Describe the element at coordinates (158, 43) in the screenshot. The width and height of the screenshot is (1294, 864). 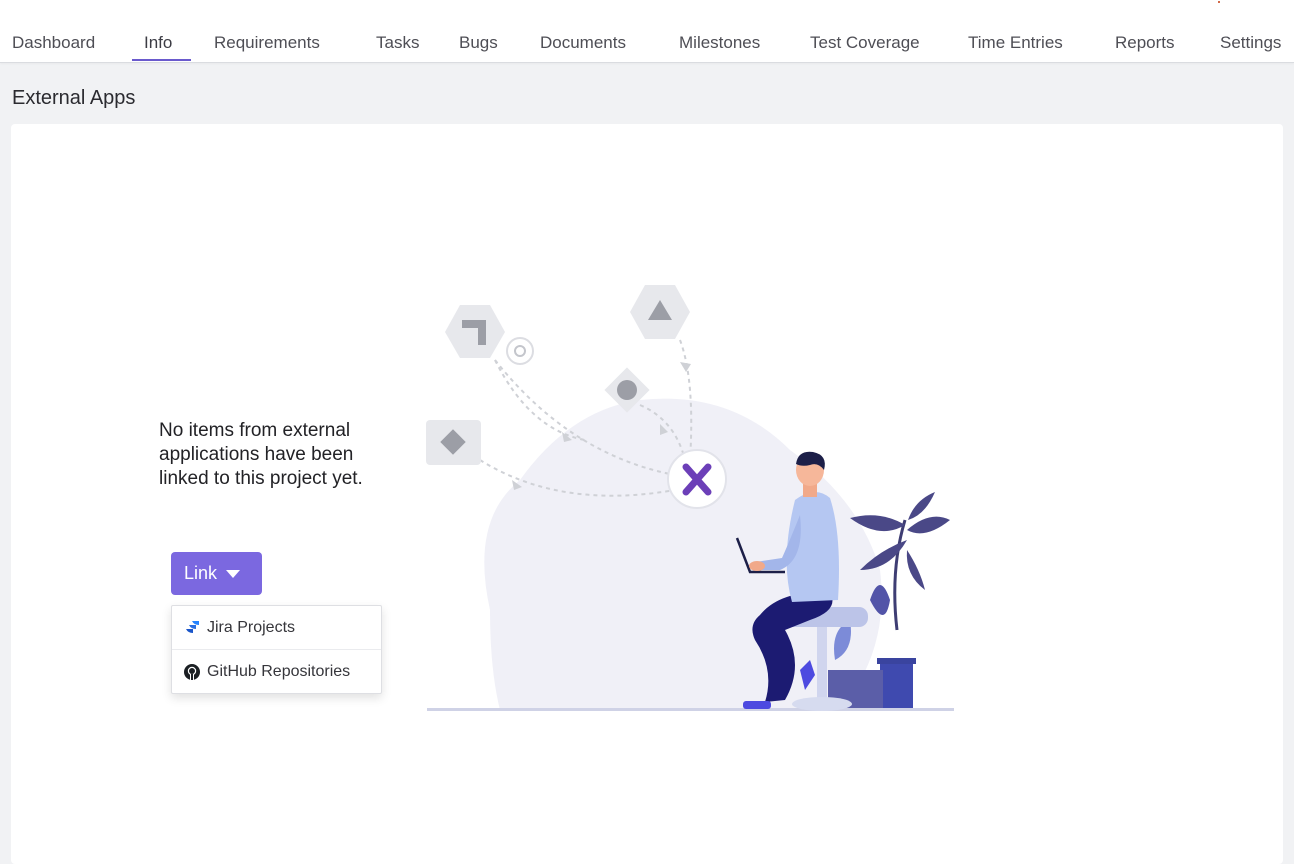
I see `tab-info: Info` at that location.